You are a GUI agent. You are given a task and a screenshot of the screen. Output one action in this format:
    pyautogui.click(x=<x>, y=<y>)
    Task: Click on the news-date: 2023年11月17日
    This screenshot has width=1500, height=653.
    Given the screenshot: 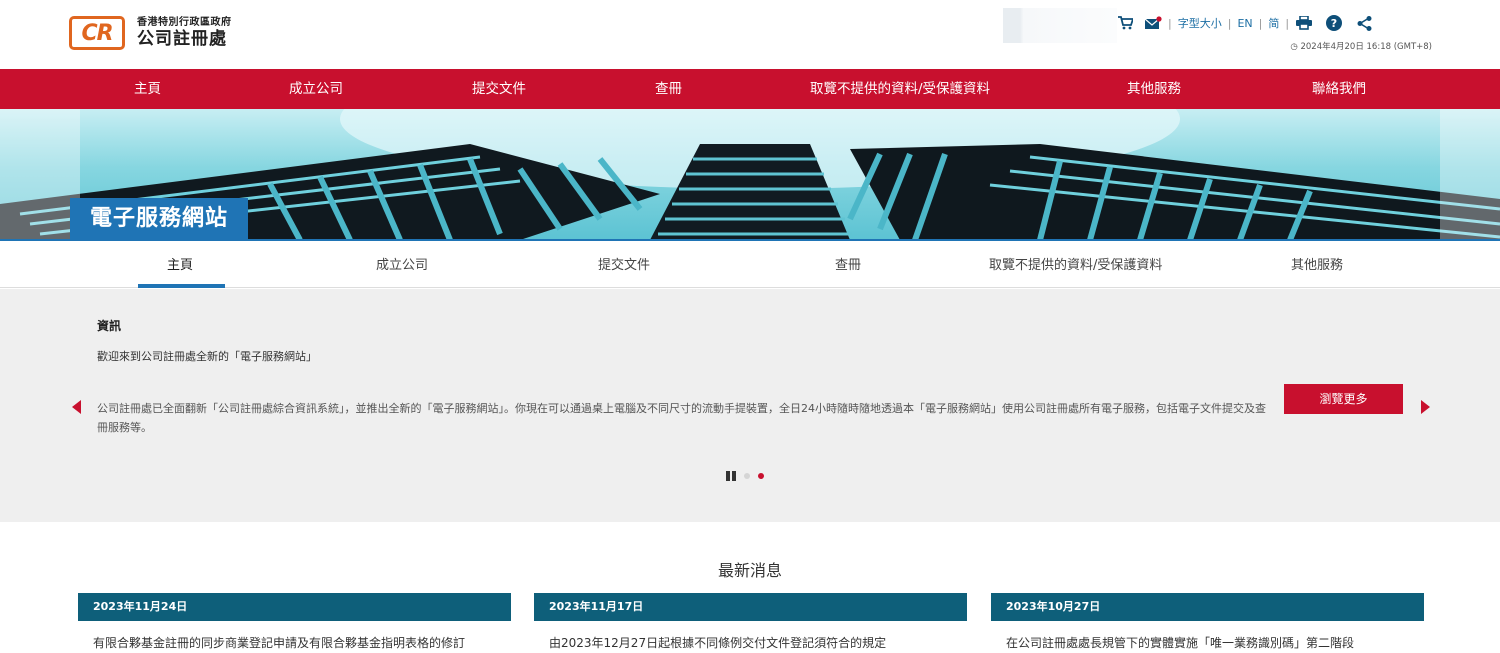 What is the action you would take?
    pyautogui.click(x=750, y=607)
    